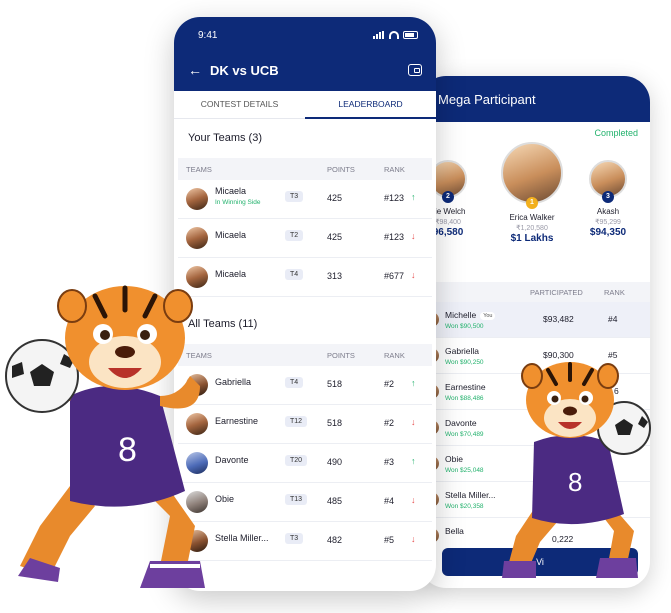 The width and height of the screenshot is (671, 613). What do you see at coordinates (532, 217) in the screenshot?
I see `podium-name: Erica Walker` at bounding box center [532, 217].